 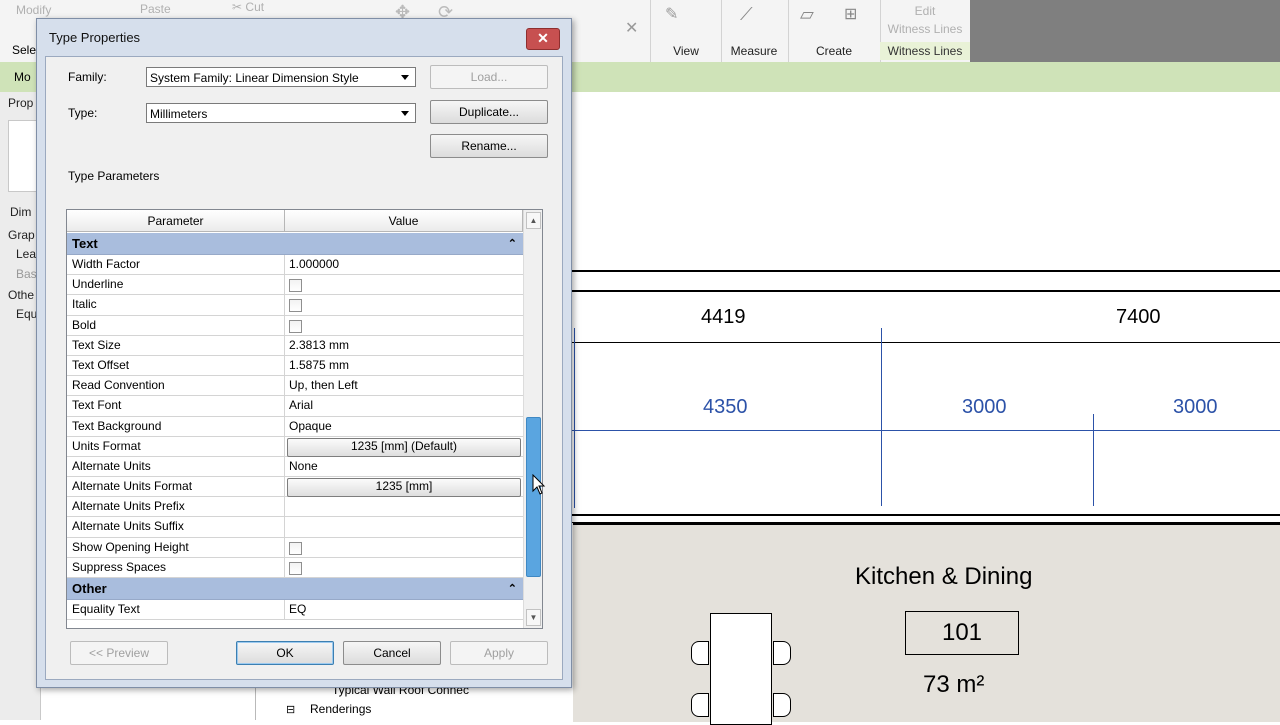 I want to click on parameter-value: Arial, so click(x=404, y=405).